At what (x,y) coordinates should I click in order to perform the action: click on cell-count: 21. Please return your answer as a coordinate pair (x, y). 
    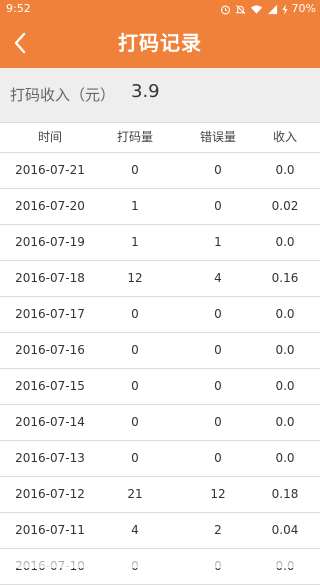
    Looking at the image, I should click on (135, 494).